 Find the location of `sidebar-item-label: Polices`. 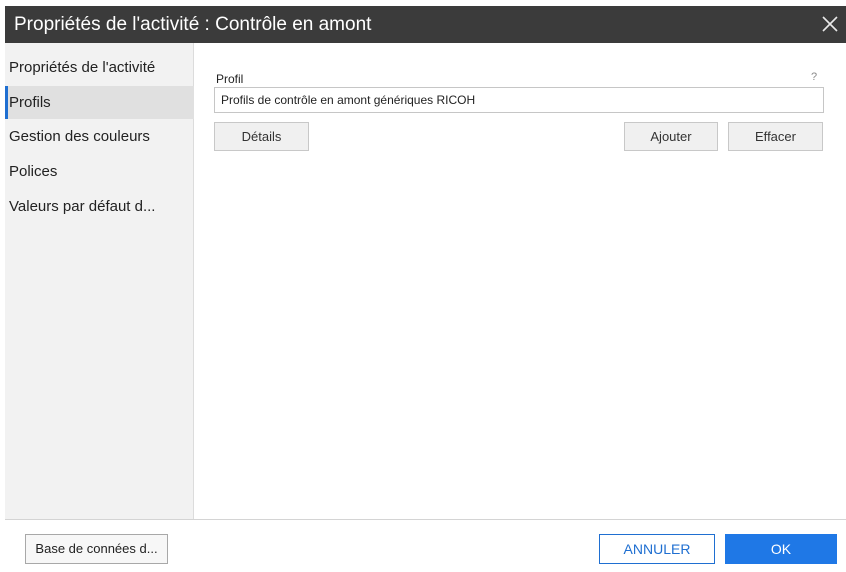

sidebar-item-label: Polices is located at coordinates (33, 171).